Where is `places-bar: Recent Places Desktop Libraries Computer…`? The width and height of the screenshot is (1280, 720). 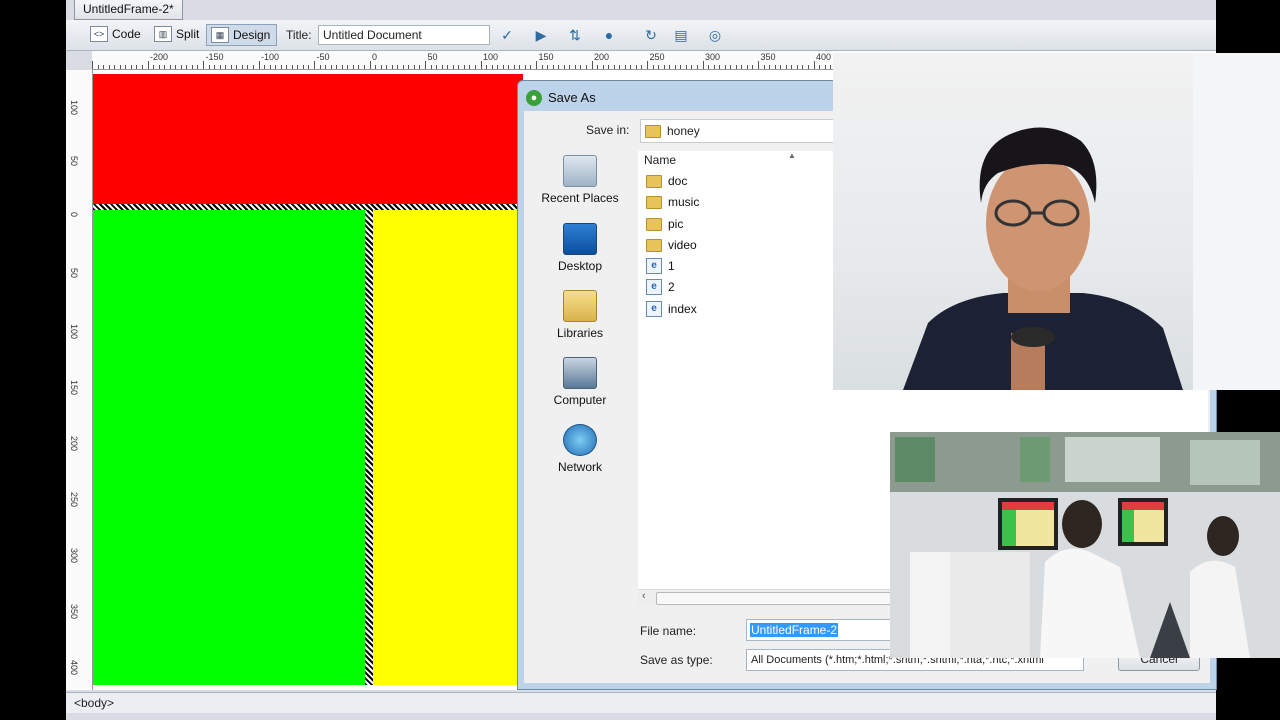 places-bar: Recent Places Desktop Libraries Computer… is located at coordinates (580, 315).